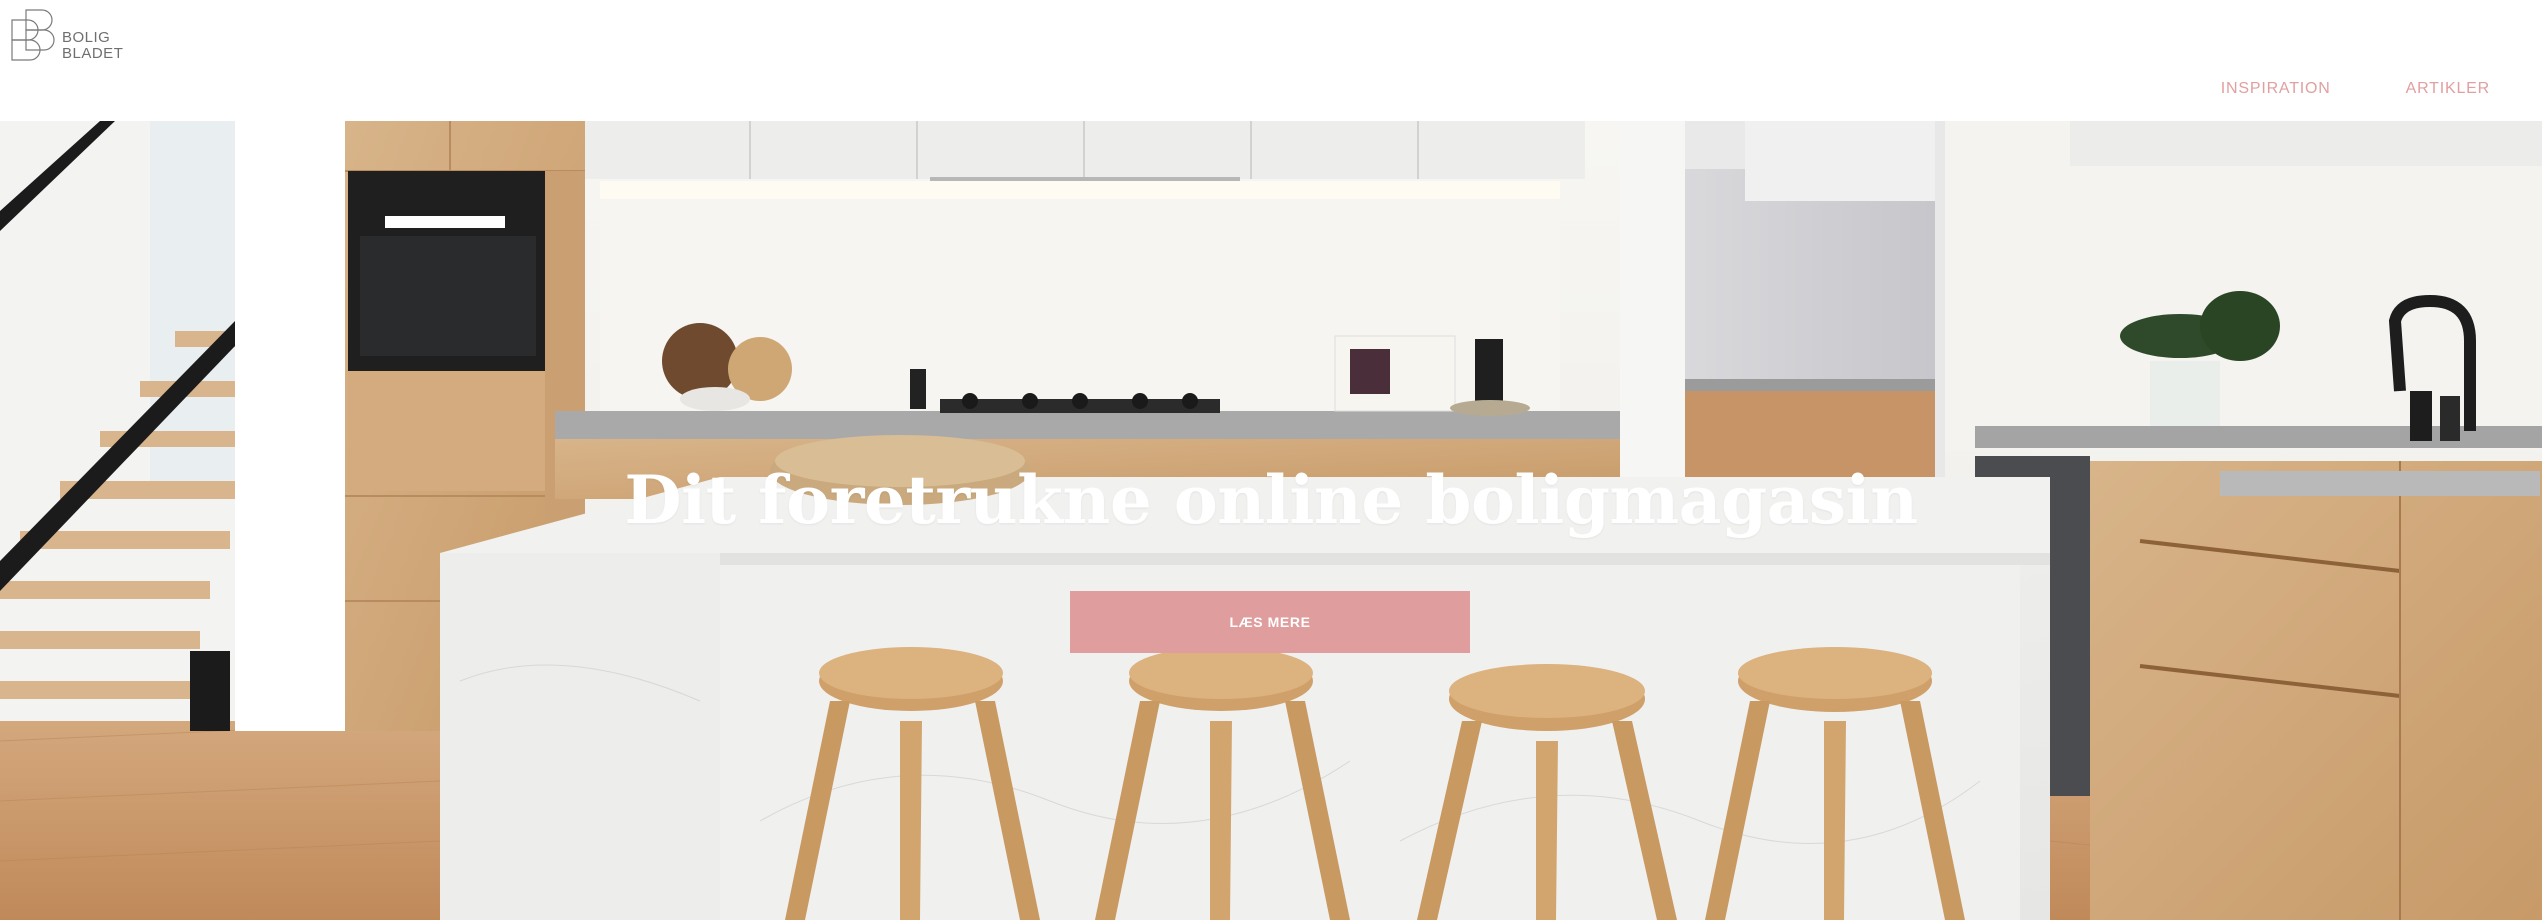 This screenshot has width=2542, height=920. What do you see at coordinates (33, 35) in the screenshot?
I see `logo-mark-icon` at bounding box center [33, 35].